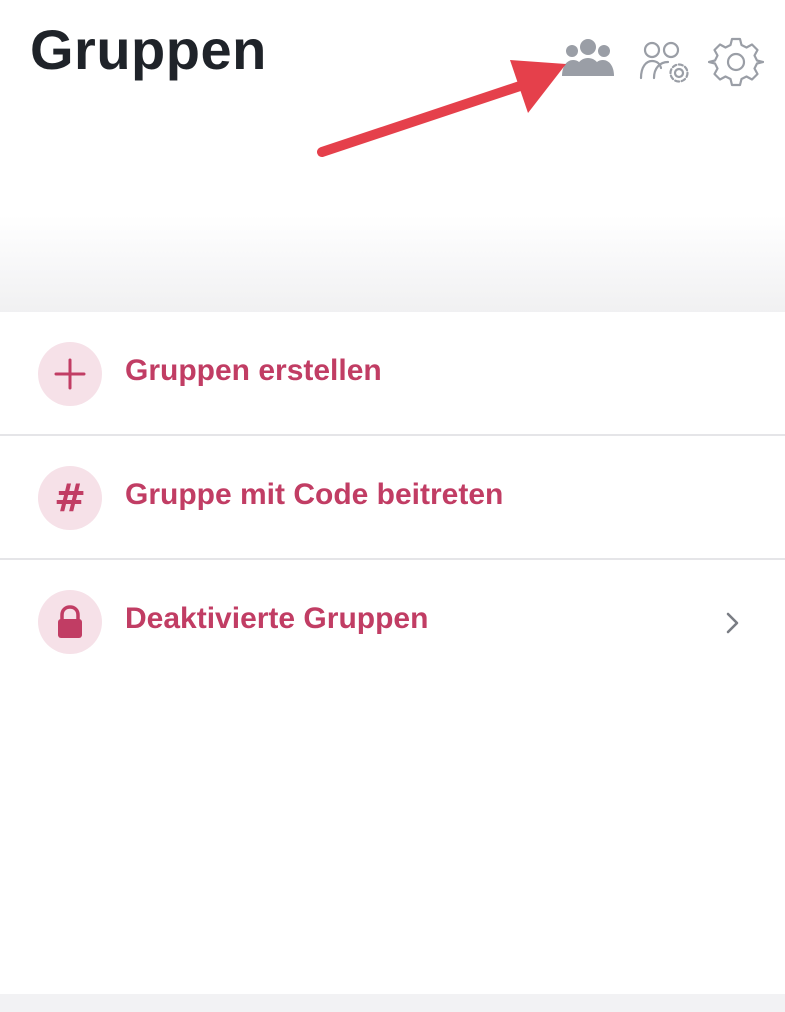 This screenshot has height=1012, width=785. What do you see at coordinates (392, 373) in the screenshot?
I see `create-group-item: Gruppen erstellen` at bounding box center [392, 373].